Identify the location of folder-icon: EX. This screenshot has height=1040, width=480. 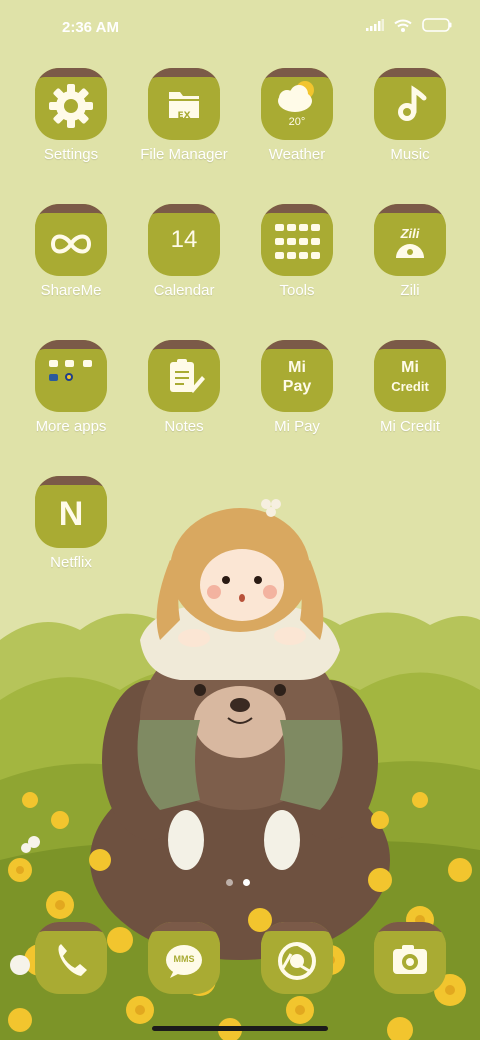
(184, 104).